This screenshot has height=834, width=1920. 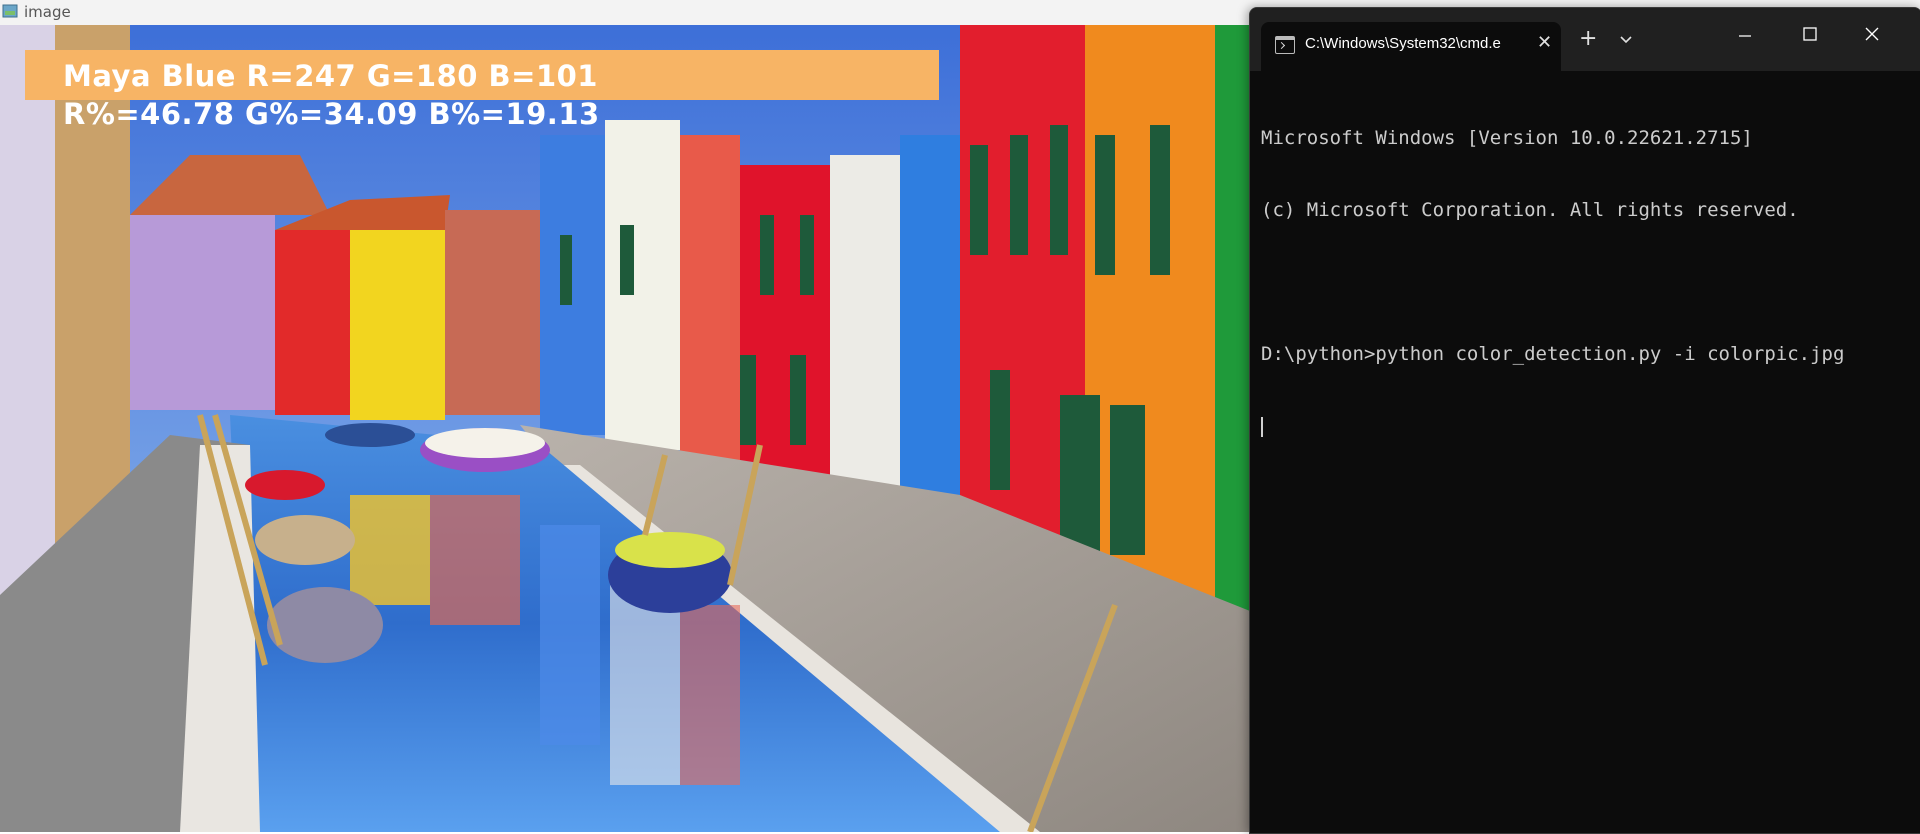 What do you see at coordinates (10, 11) in the screenshot?
I see `image-app-icon` at bounding box center [10, 11].